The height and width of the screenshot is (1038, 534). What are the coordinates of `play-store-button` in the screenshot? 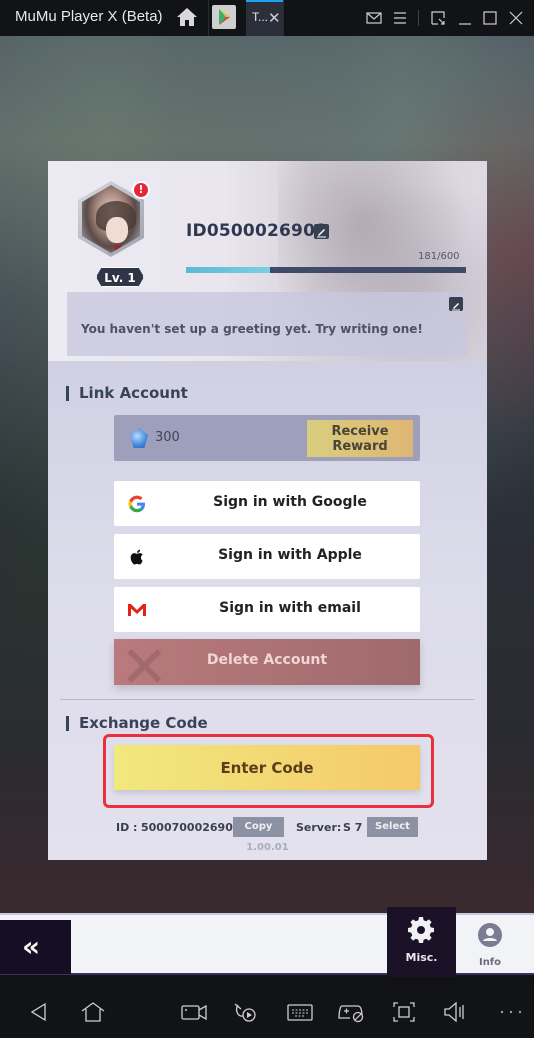 It's located at (224, 17).